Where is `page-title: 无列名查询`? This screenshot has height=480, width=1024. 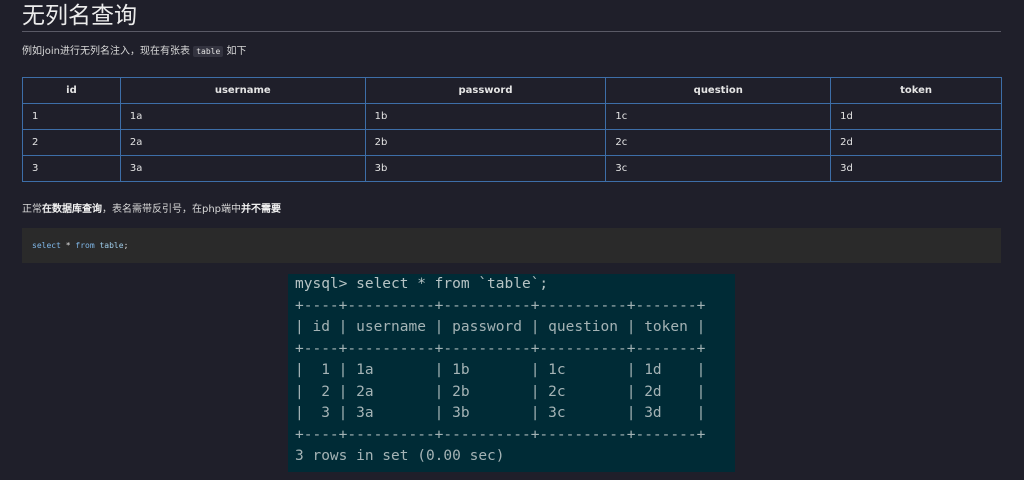
page-title: 无列名查询 is located at coordinates (79, 16).